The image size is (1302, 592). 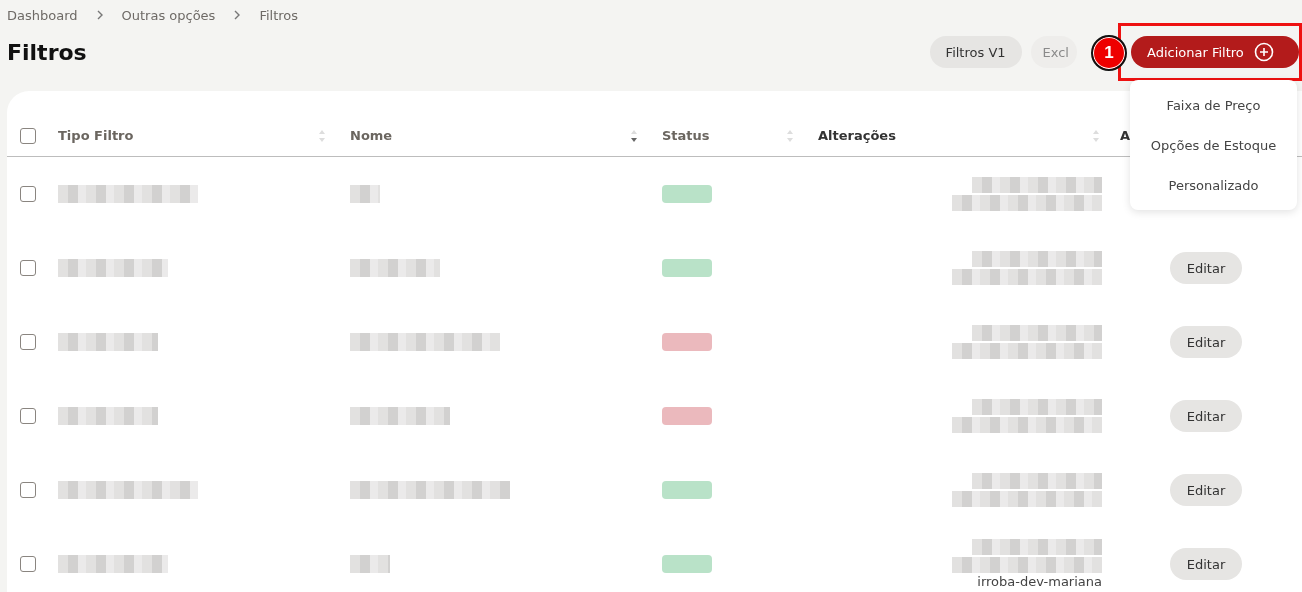 What do you see at coordinates (47, 52) in the screenshot?
I see `page-title: Filtros` at bounding box center [47, 52].